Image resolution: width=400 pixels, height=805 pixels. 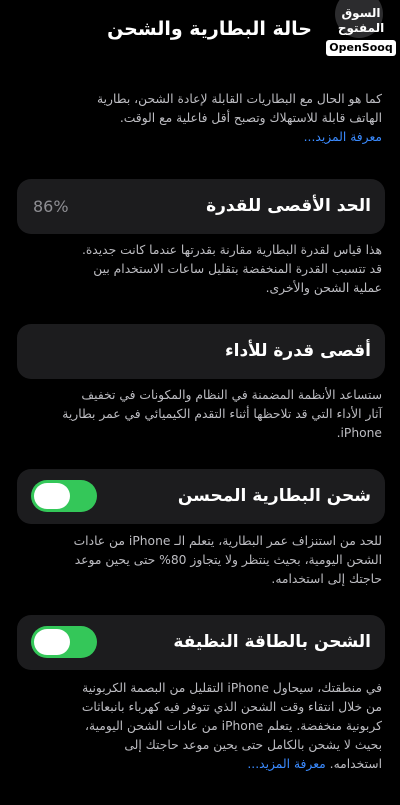 What do you see at coordinates (355, 764) in the screenshot?
I see `description-text: استخدامه.` at bounding box center [355, 764].